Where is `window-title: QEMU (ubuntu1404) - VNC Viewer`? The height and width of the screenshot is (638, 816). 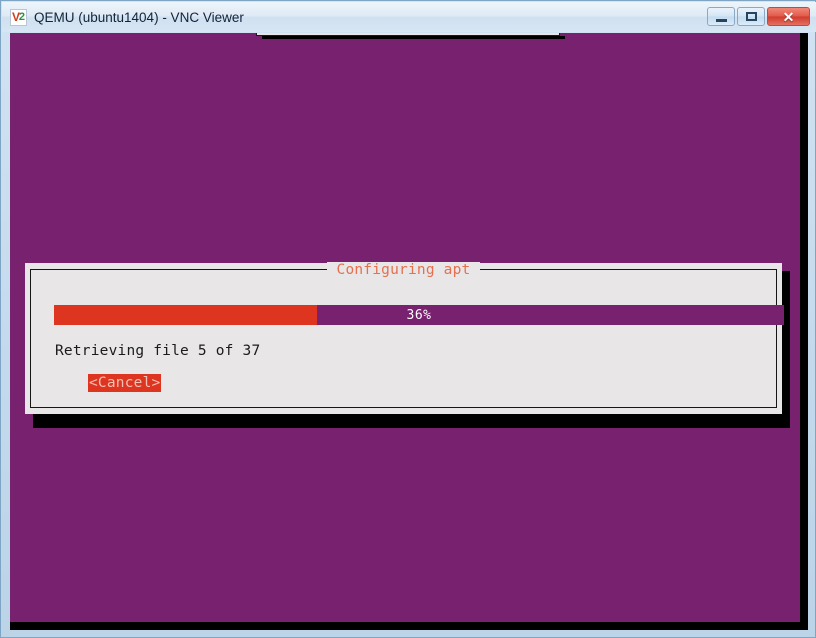 window-title: QEMU (ubuntu1404) - VNC Viewer is located at coordinates (139, 17).